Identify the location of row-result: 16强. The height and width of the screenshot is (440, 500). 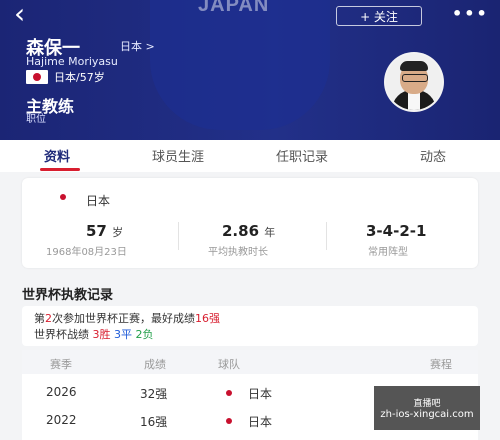
(154, 422).